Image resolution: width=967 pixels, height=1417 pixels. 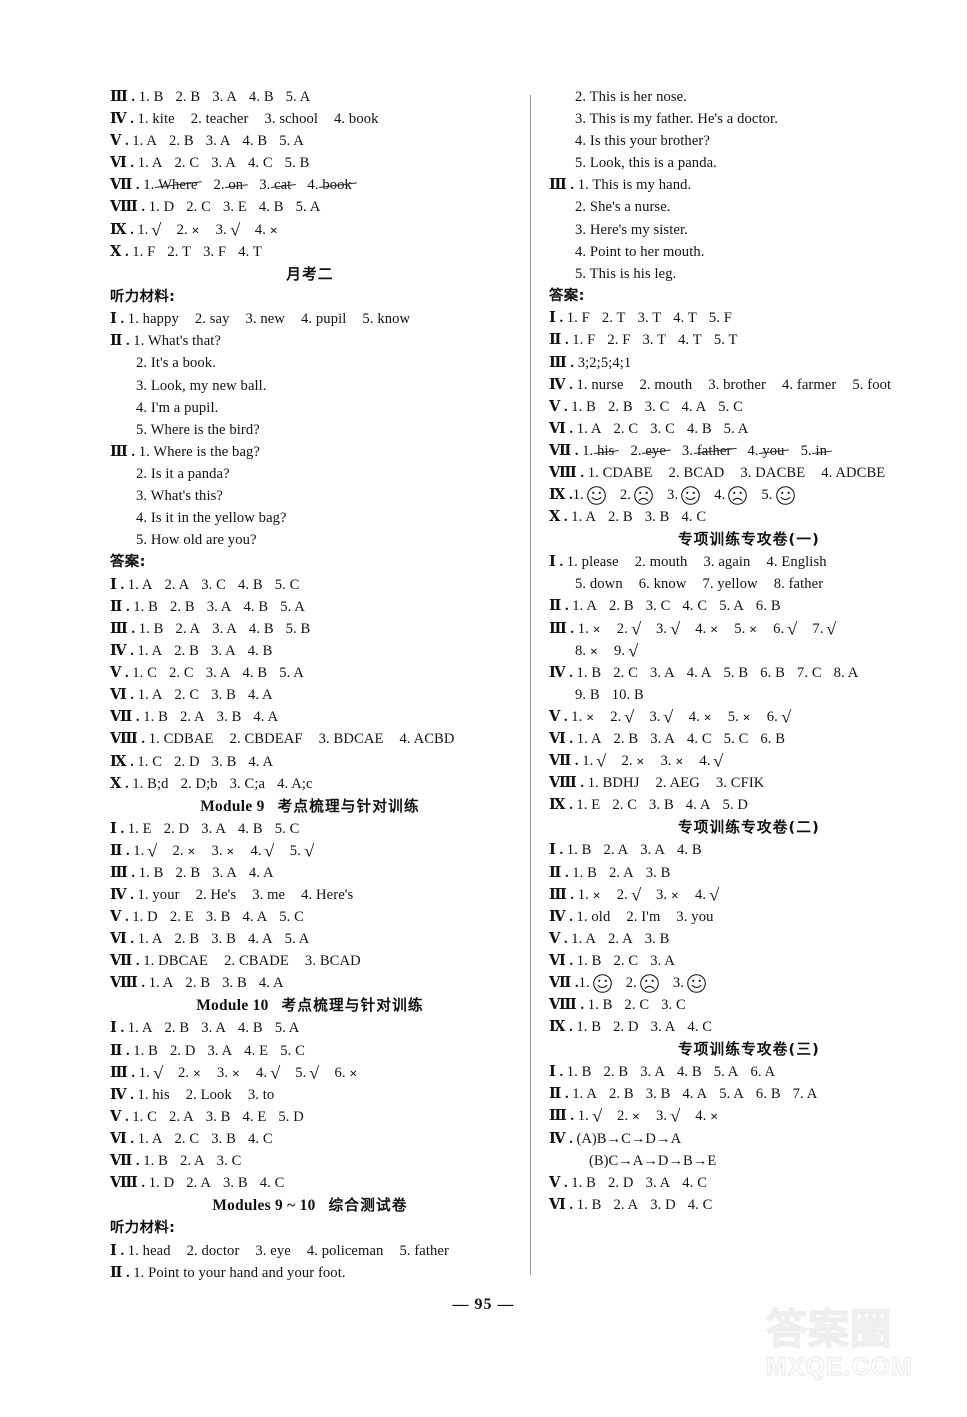 I want to click on answer-item: 1. kite, so click(x=156, y=119).